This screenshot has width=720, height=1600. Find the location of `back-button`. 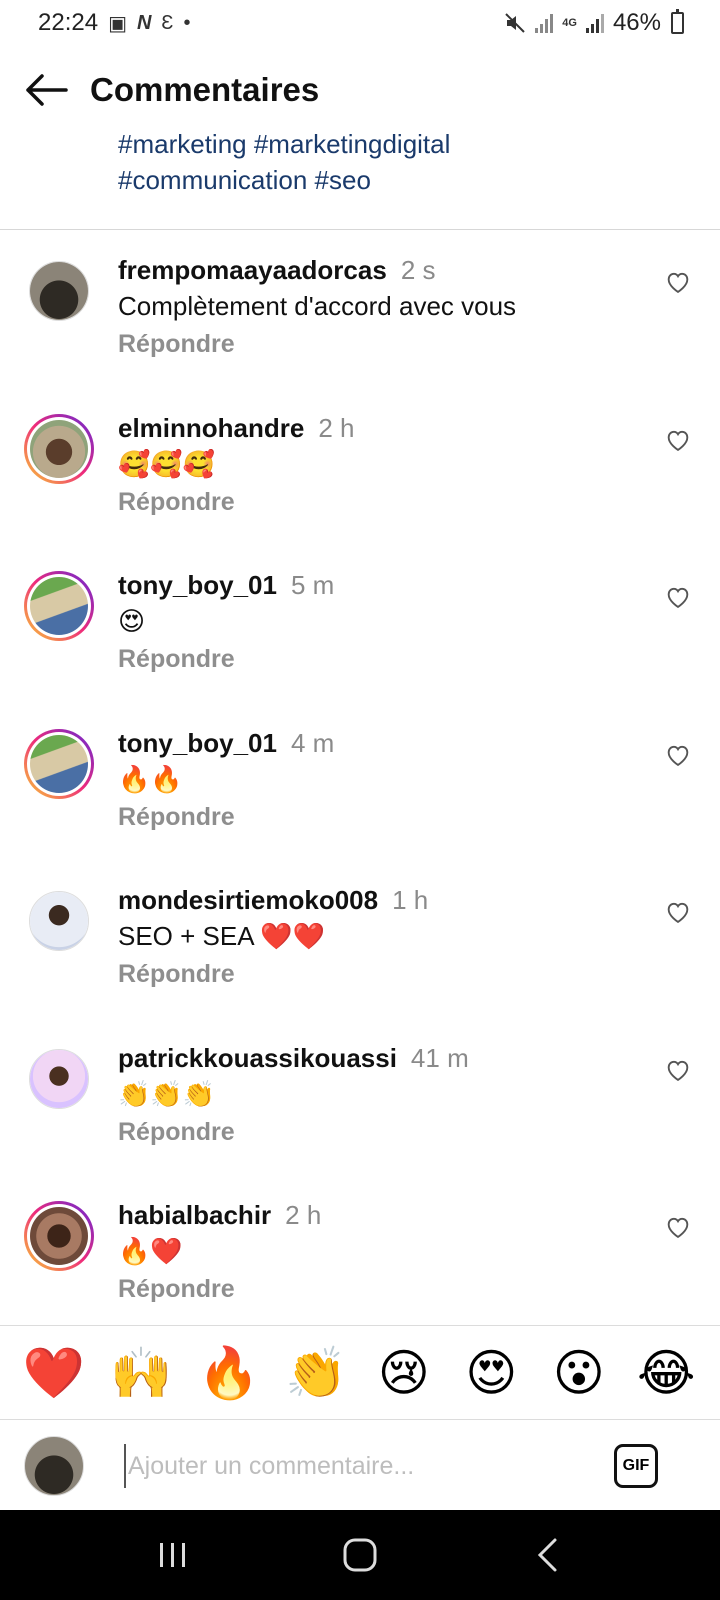

back-button is located at coordinates (46, 90).